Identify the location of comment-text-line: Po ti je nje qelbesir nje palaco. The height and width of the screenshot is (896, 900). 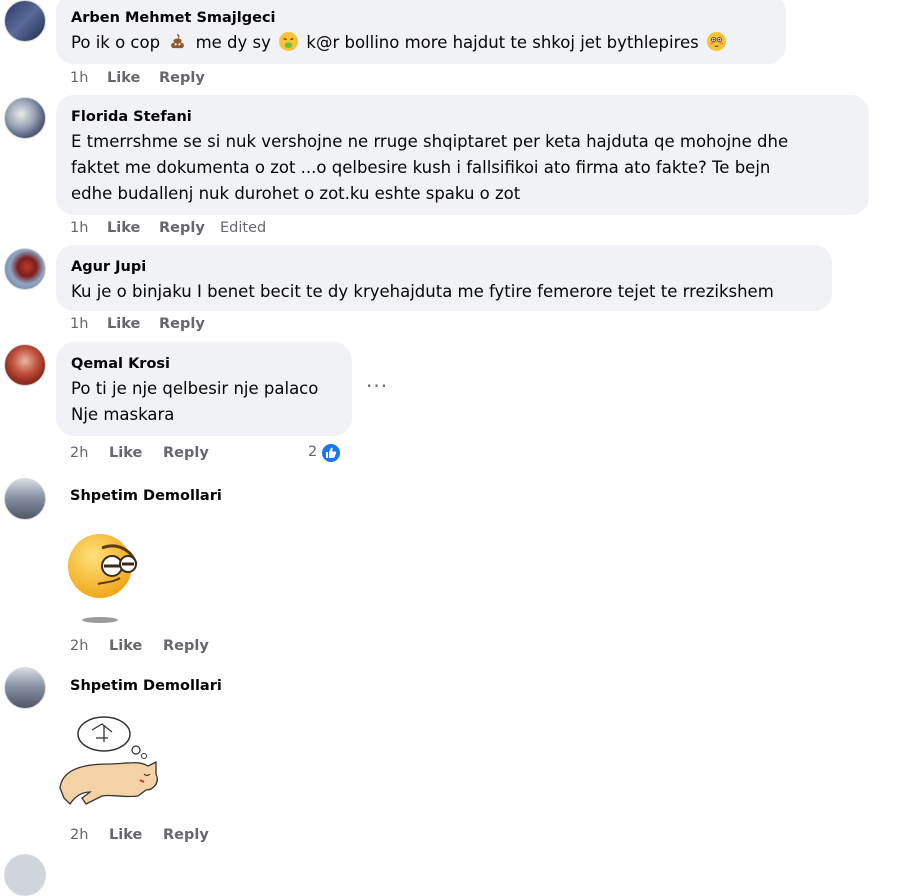
(195, 388).